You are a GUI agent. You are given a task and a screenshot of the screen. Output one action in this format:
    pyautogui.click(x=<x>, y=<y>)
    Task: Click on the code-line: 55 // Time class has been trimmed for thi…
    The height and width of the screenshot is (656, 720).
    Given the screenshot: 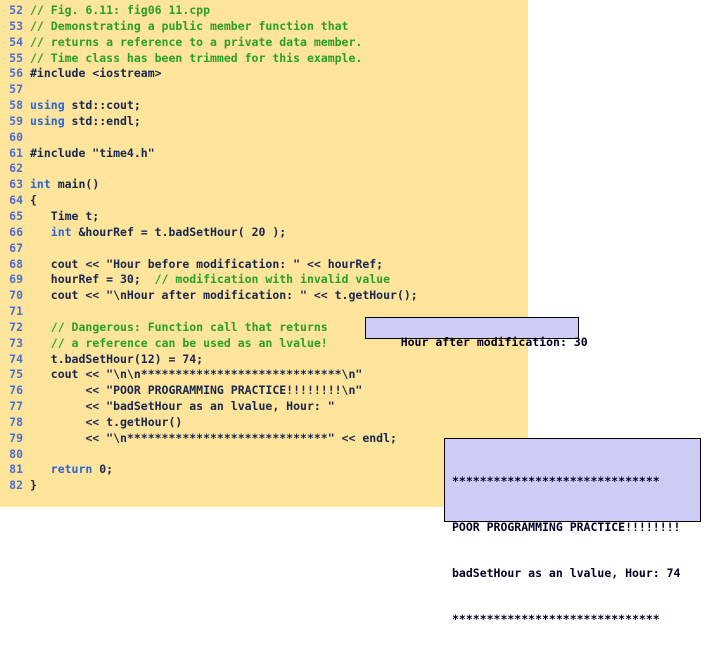 What is the action you would take?
    pyautogui.click(x=264, y=59)
    